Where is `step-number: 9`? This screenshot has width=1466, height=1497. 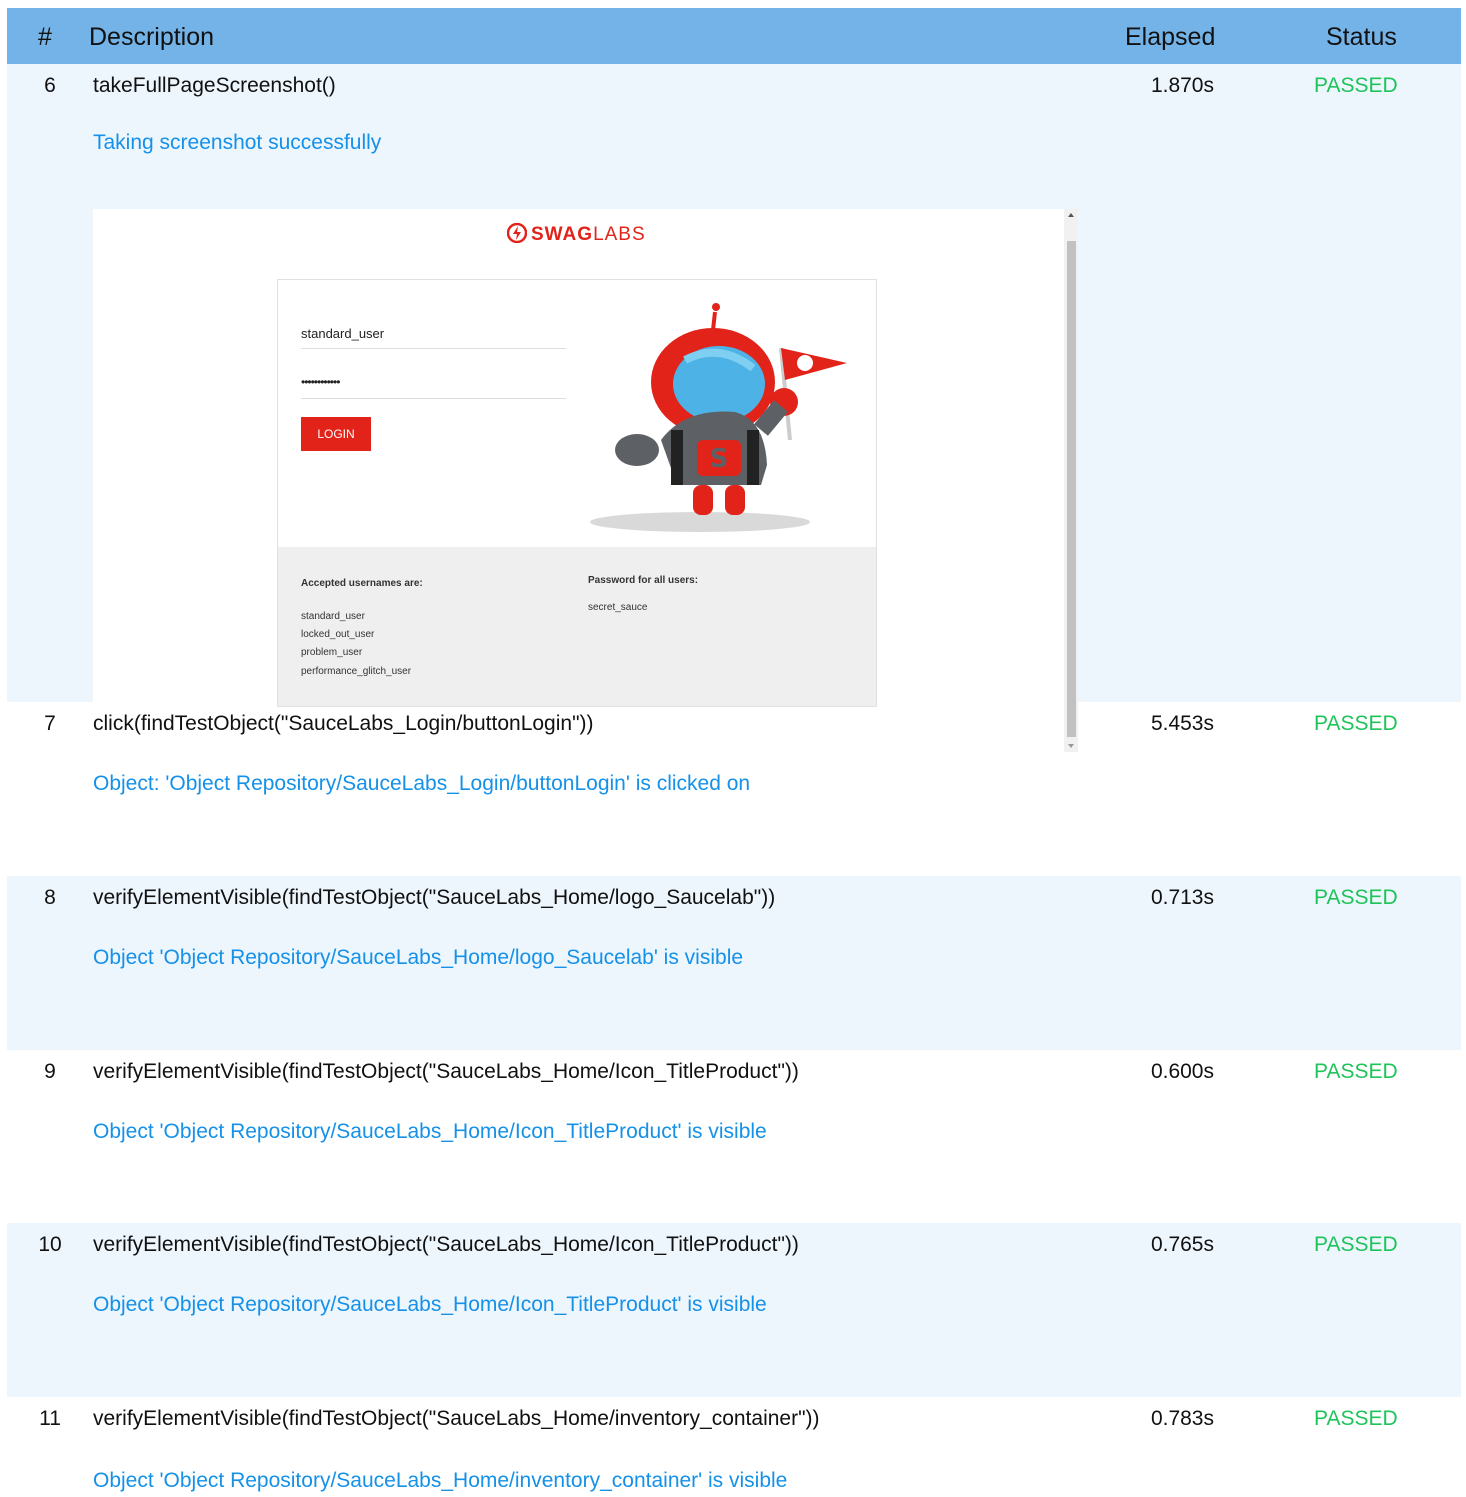
step-number: 9 is located at coordinates (50, 1071).